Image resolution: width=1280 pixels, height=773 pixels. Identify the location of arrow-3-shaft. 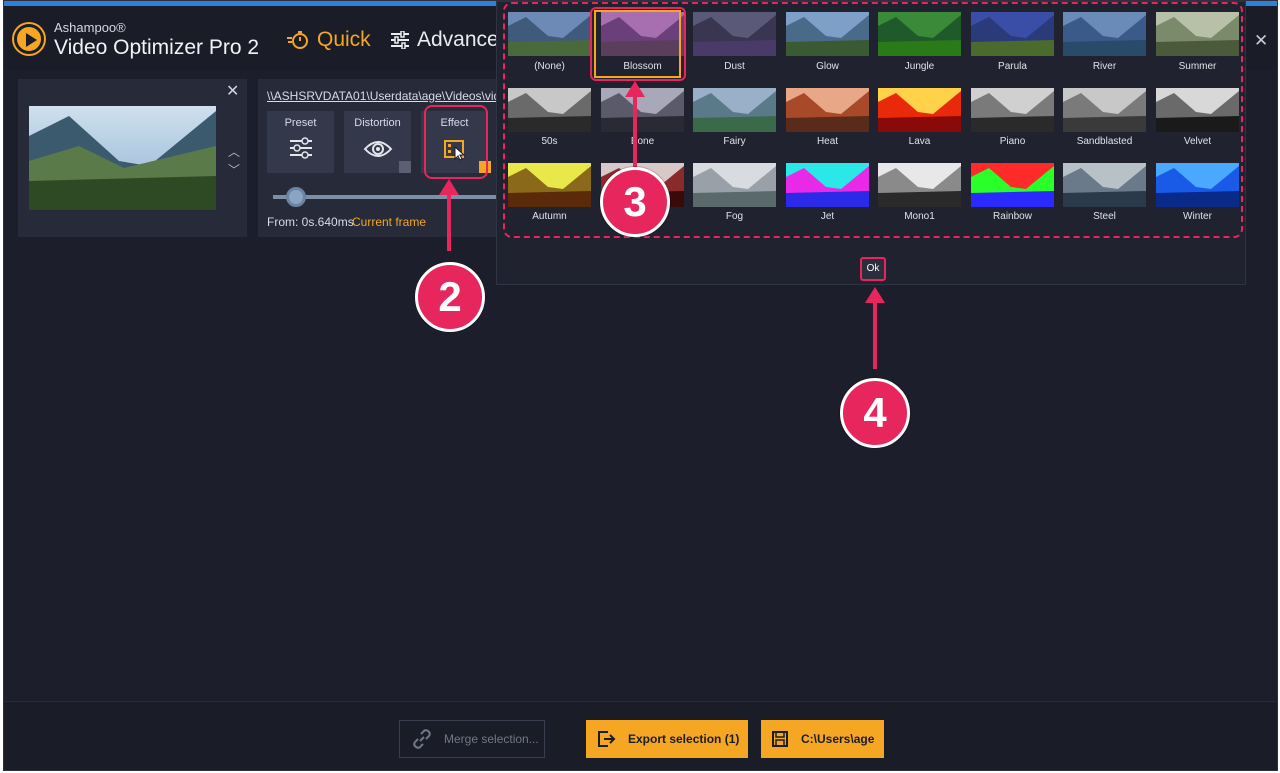
(635, 129).